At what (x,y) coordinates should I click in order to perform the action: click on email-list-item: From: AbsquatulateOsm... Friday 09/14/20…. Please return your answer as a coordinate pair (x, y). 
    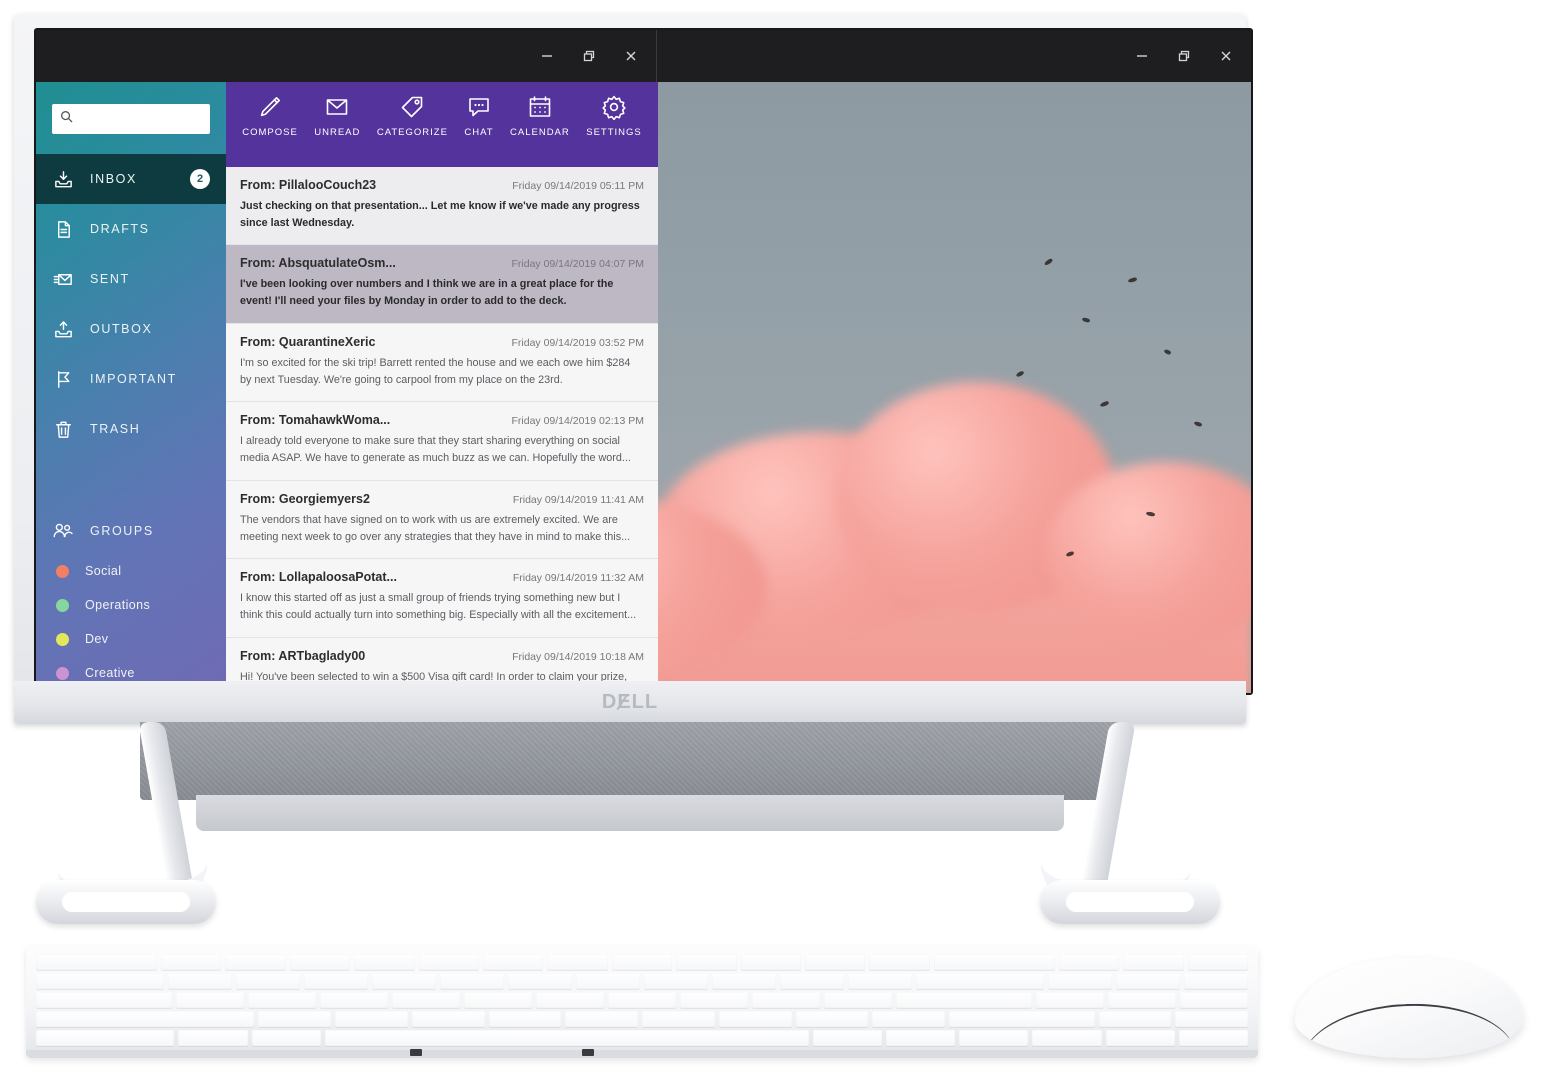
    Looking at the image, I should click on (442, 284).